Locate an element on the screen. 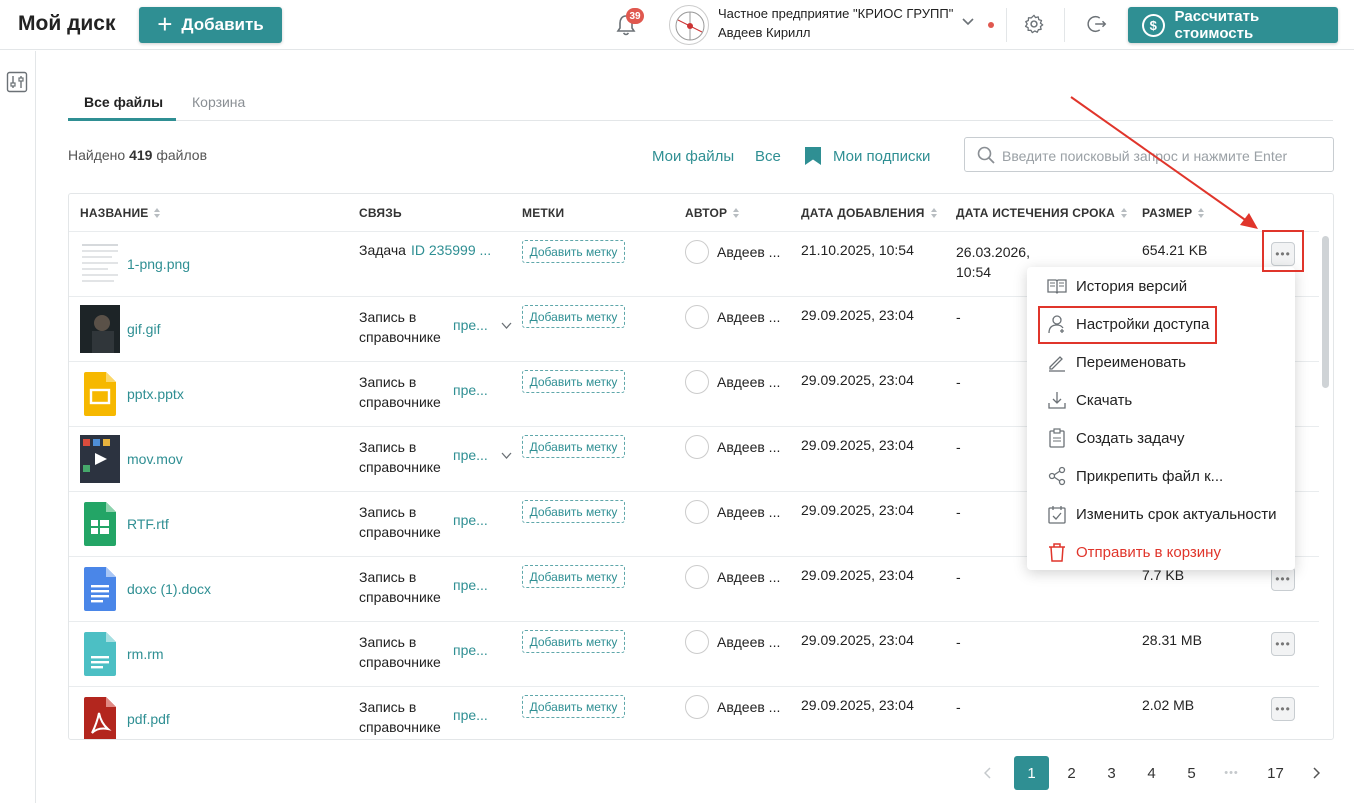 The height and width of the screenshot is (803, 1354). filter-all: Все is located at coordinates (768, 156).